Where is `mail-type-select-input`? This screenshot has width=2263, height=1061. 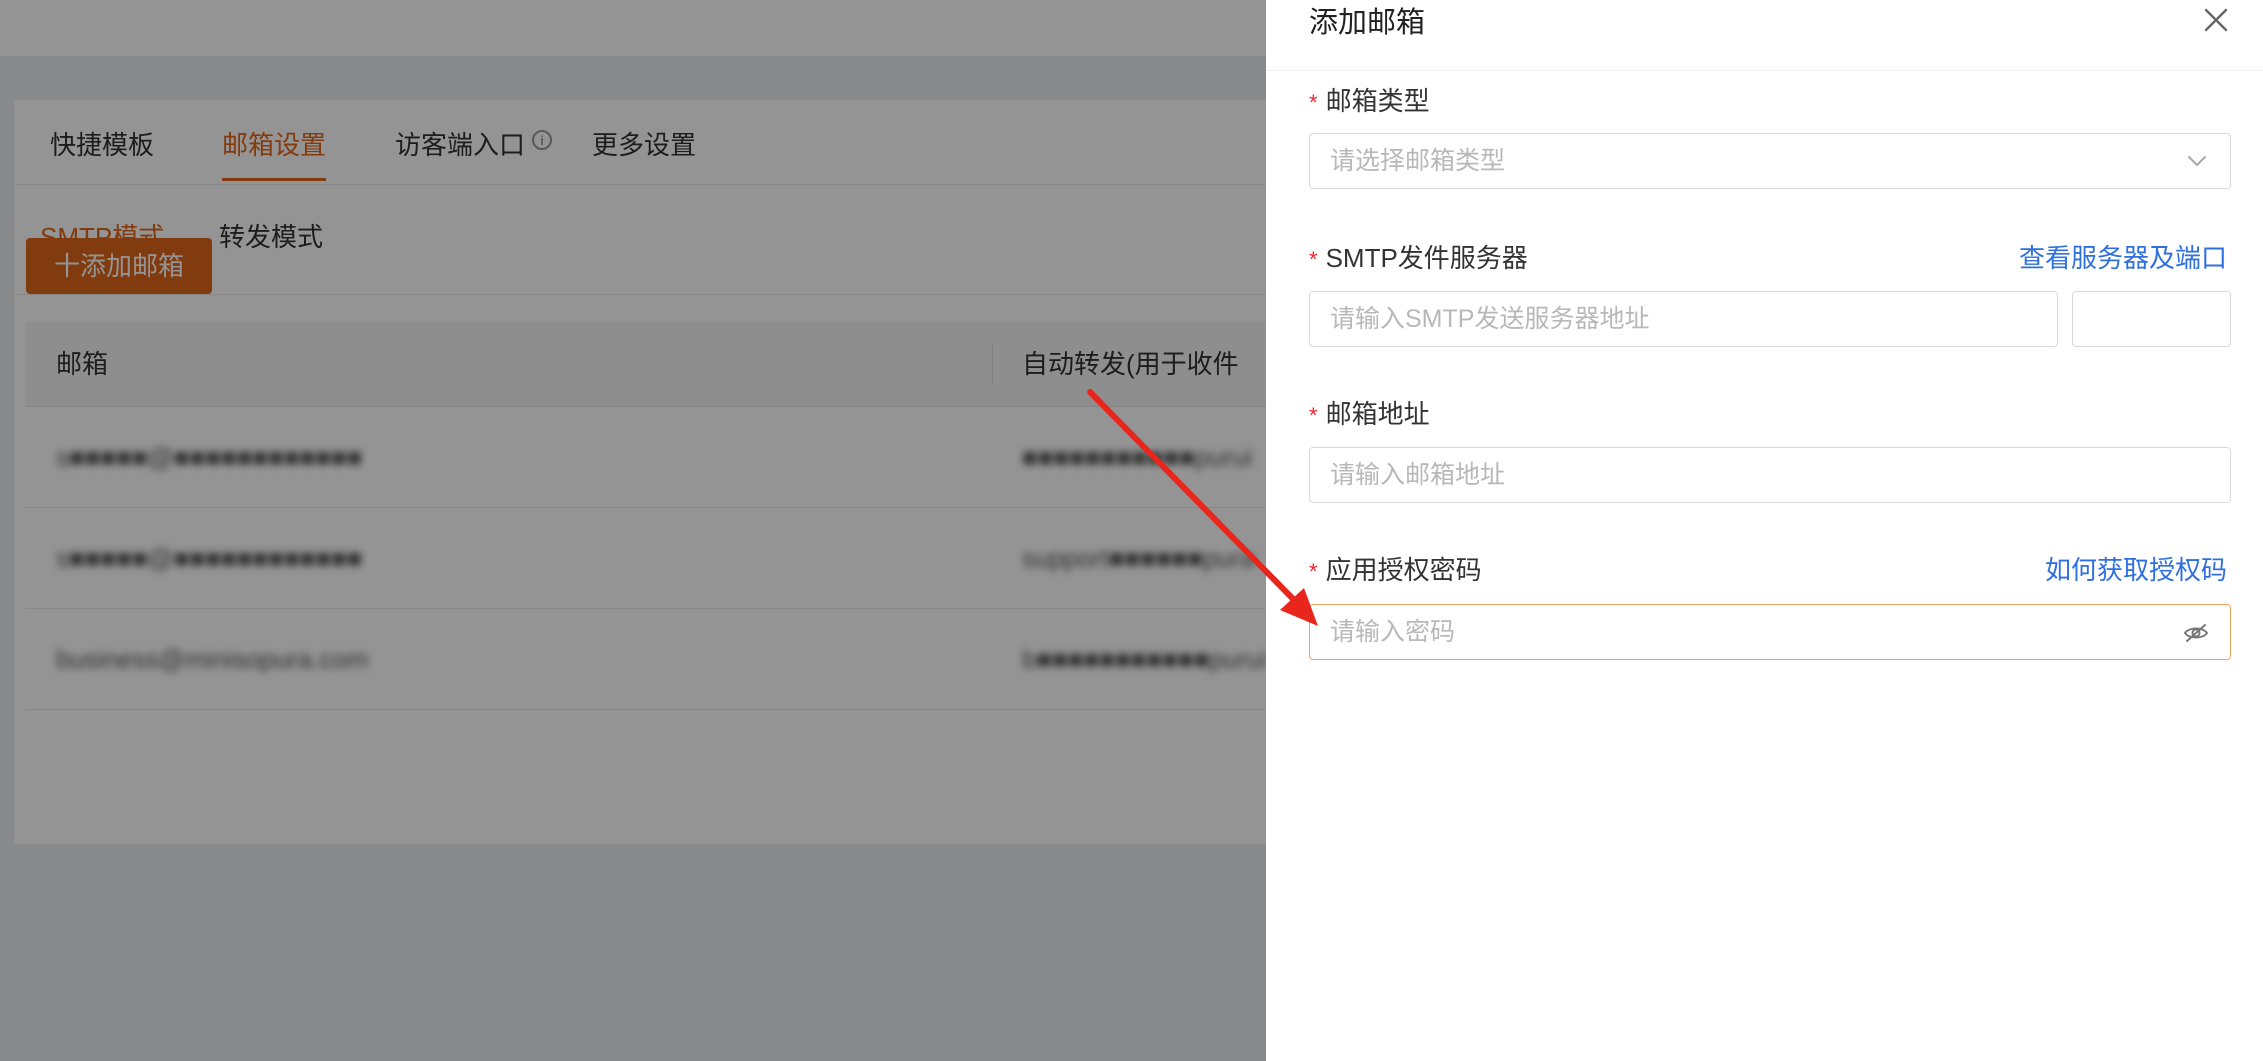
mail-type-select-input is located at coordinates (1750, 161).